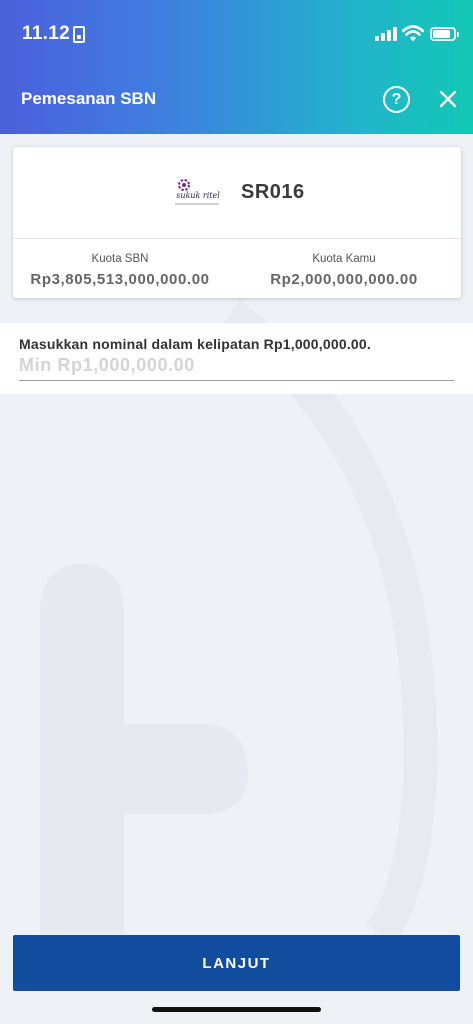 The image size is (473, 1024). Describe the element at coordinates (236, 35) in the screenshot. I see `status-bar: 11.12` at that location.